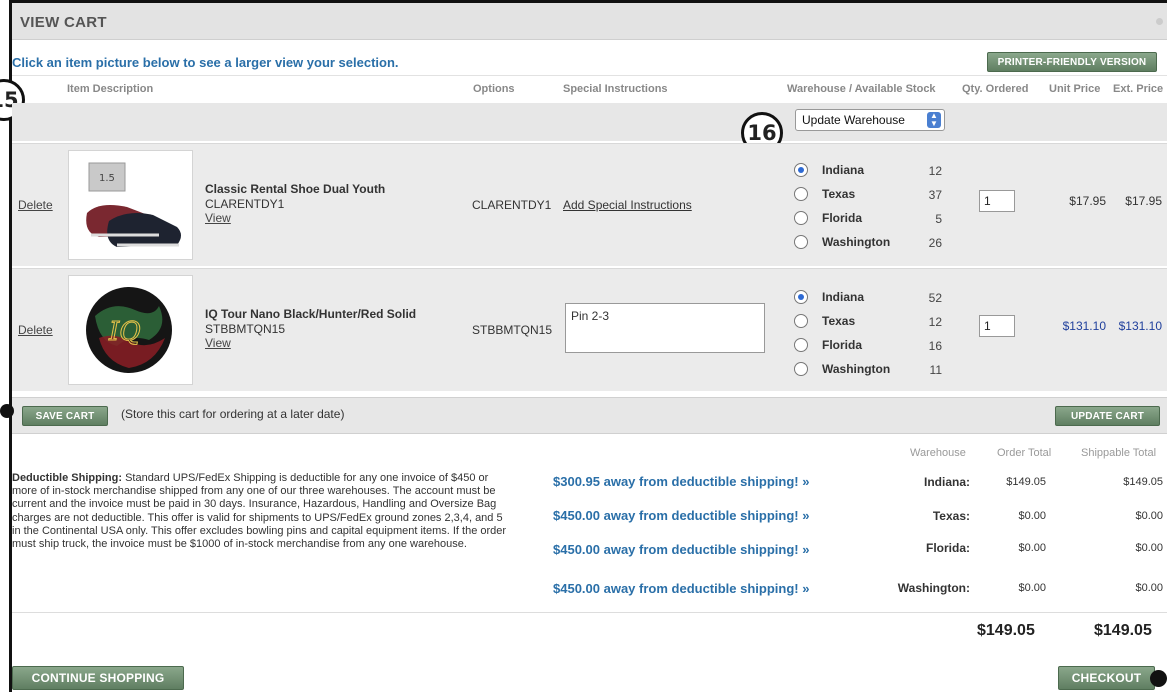 The image size is (1167, 692). Describe the element at coordinates (951, 516) in the screenshot. I see `warehouse-label: Texas:` at that location.